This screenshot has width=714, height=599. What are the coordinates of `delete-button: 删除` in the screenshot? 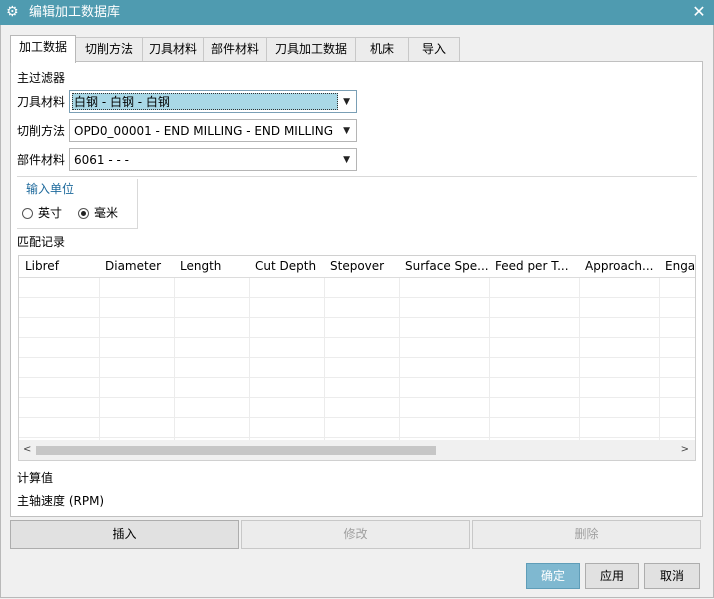 It's located at (586, 534).